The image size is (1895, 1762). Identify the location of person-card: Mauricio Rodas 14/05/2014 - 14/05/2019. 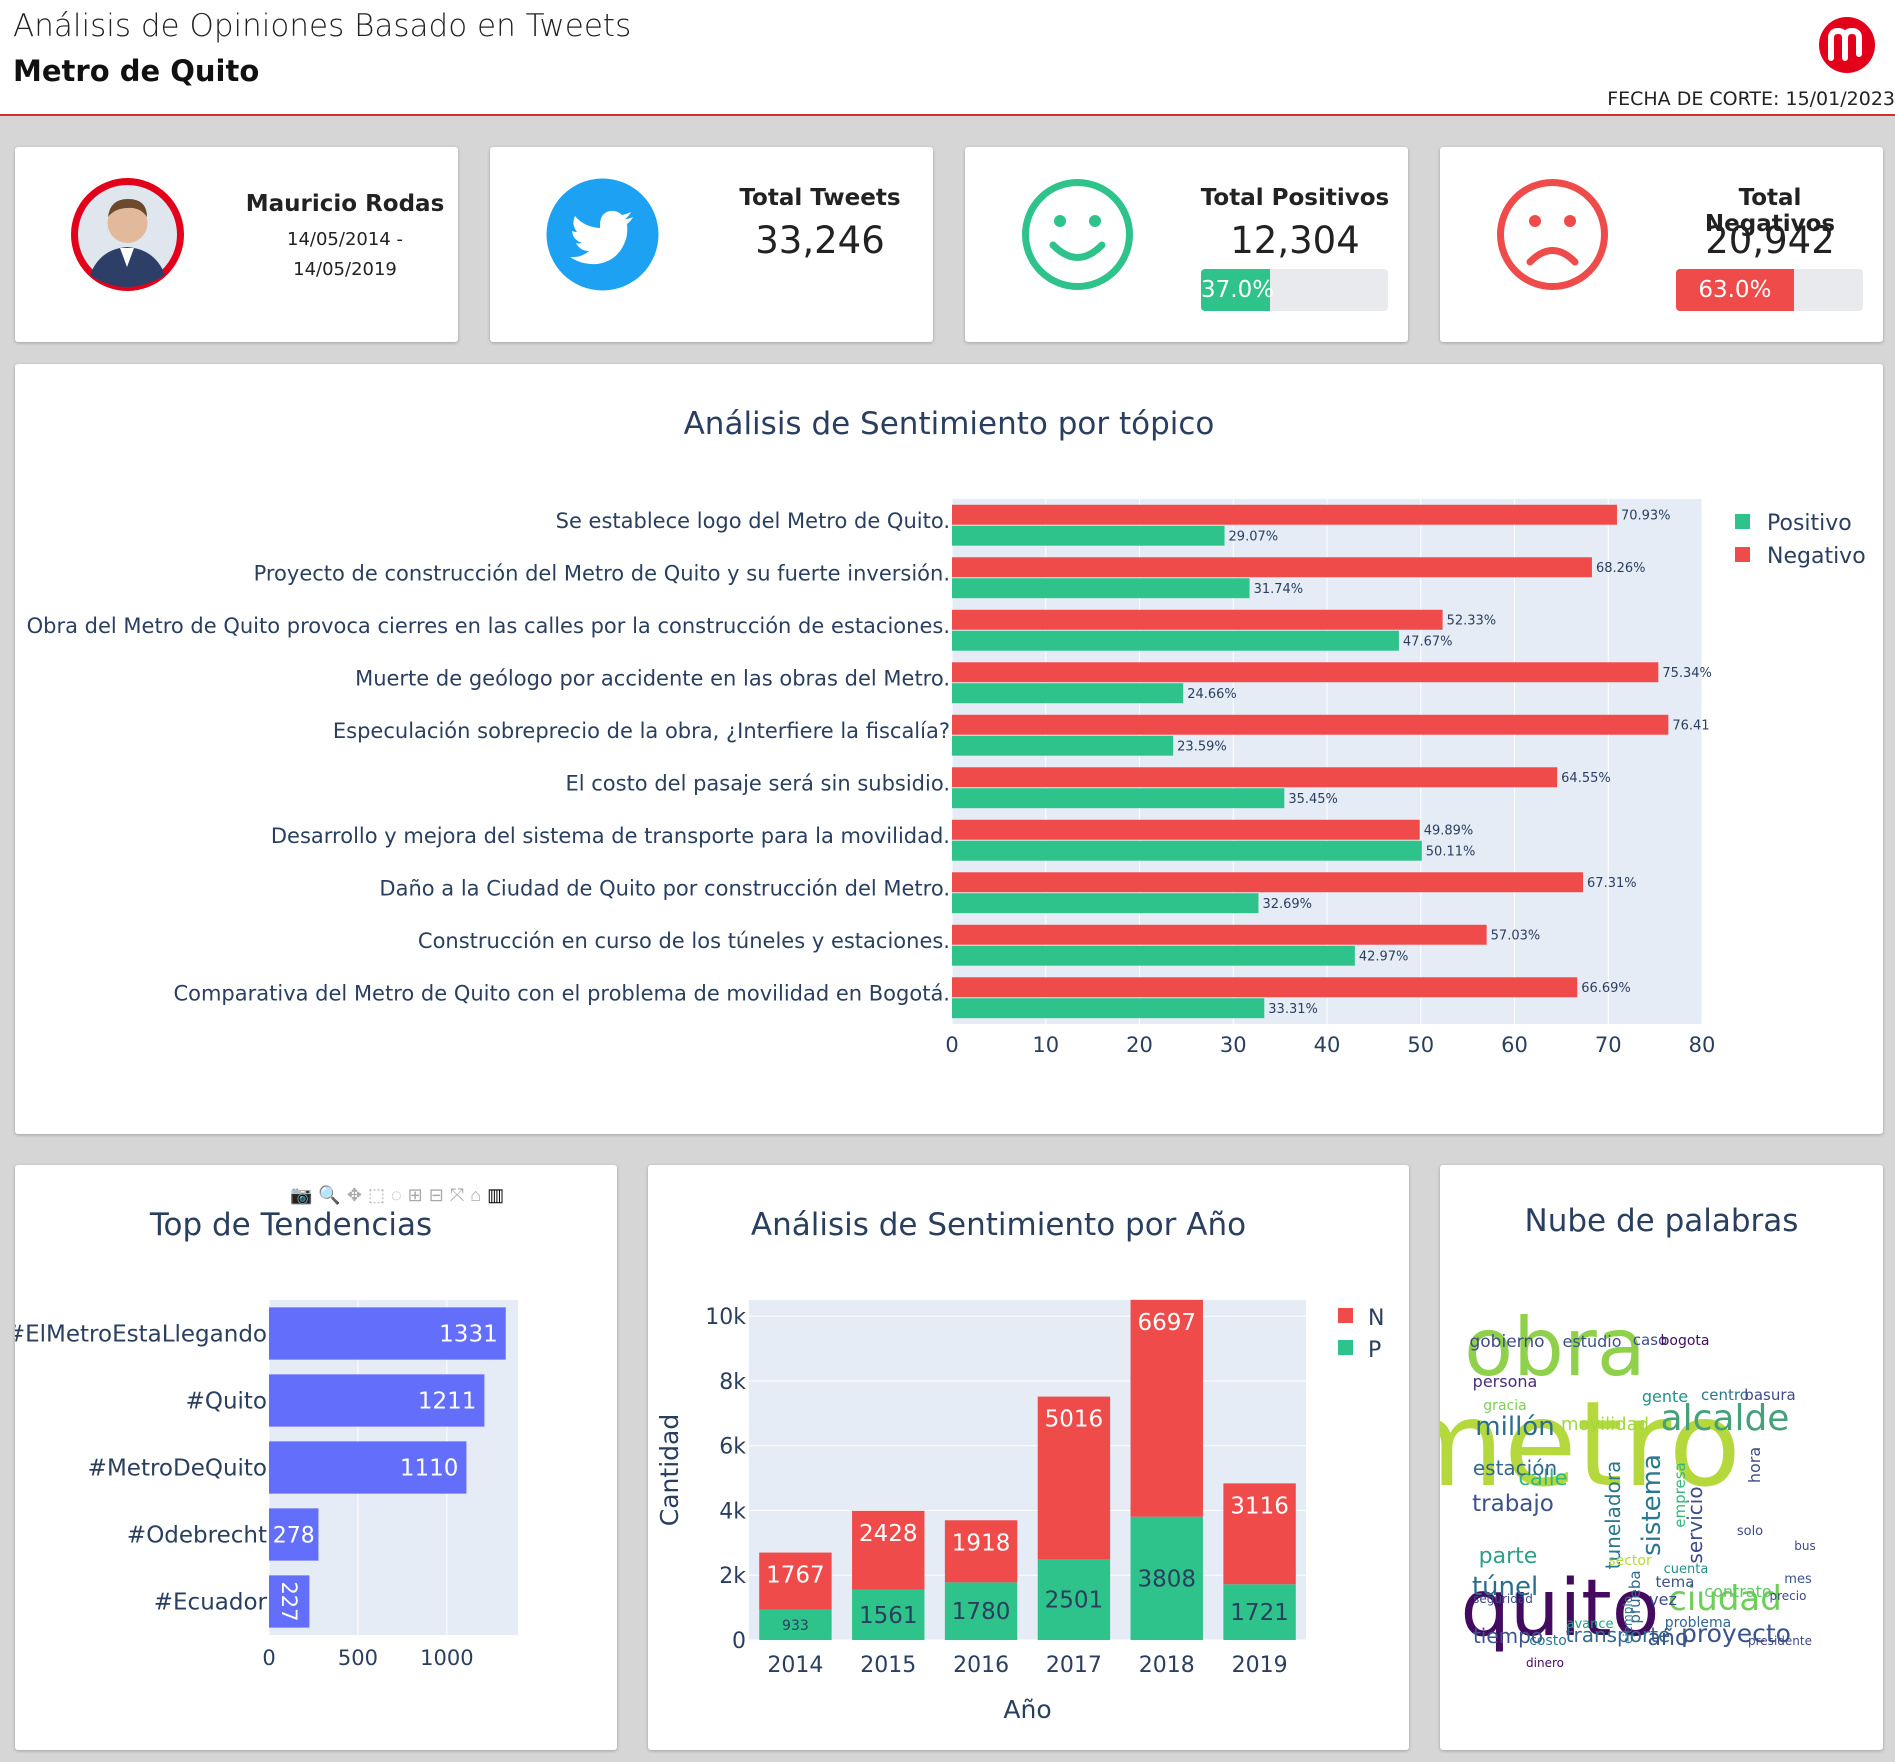
(236, 244).